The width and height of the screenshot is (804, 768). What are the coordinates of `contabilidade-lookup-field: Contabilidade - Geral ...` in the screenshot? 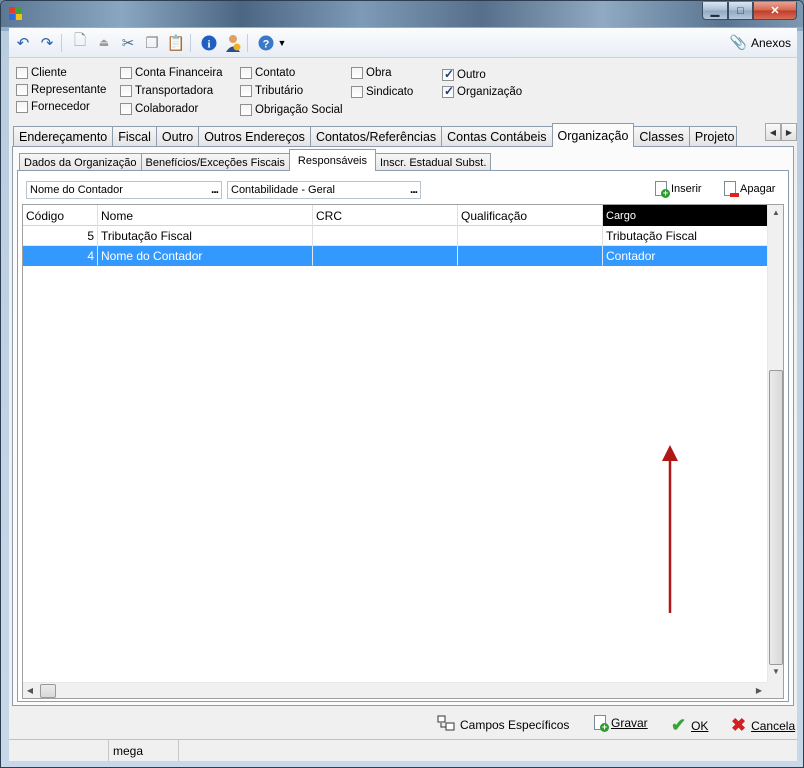 It's located at (324, 190).